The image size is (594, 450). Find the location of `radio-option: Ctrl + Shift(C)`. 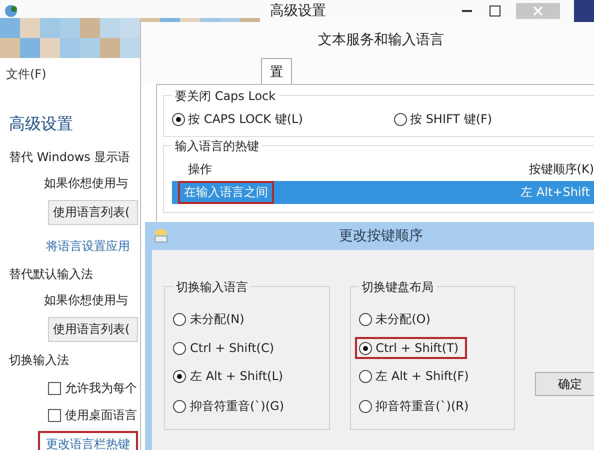

radio-option: Ctrl + Shift(C) is located at coordinates (225, 348).